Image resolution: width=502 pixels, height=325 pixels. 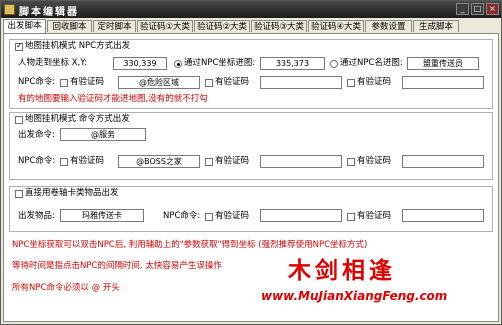 What do you see at coordinates (69, 26) in the screenshot?
I see `tab-recycle-script: 回收脚本` at bounding box center [69, 26].